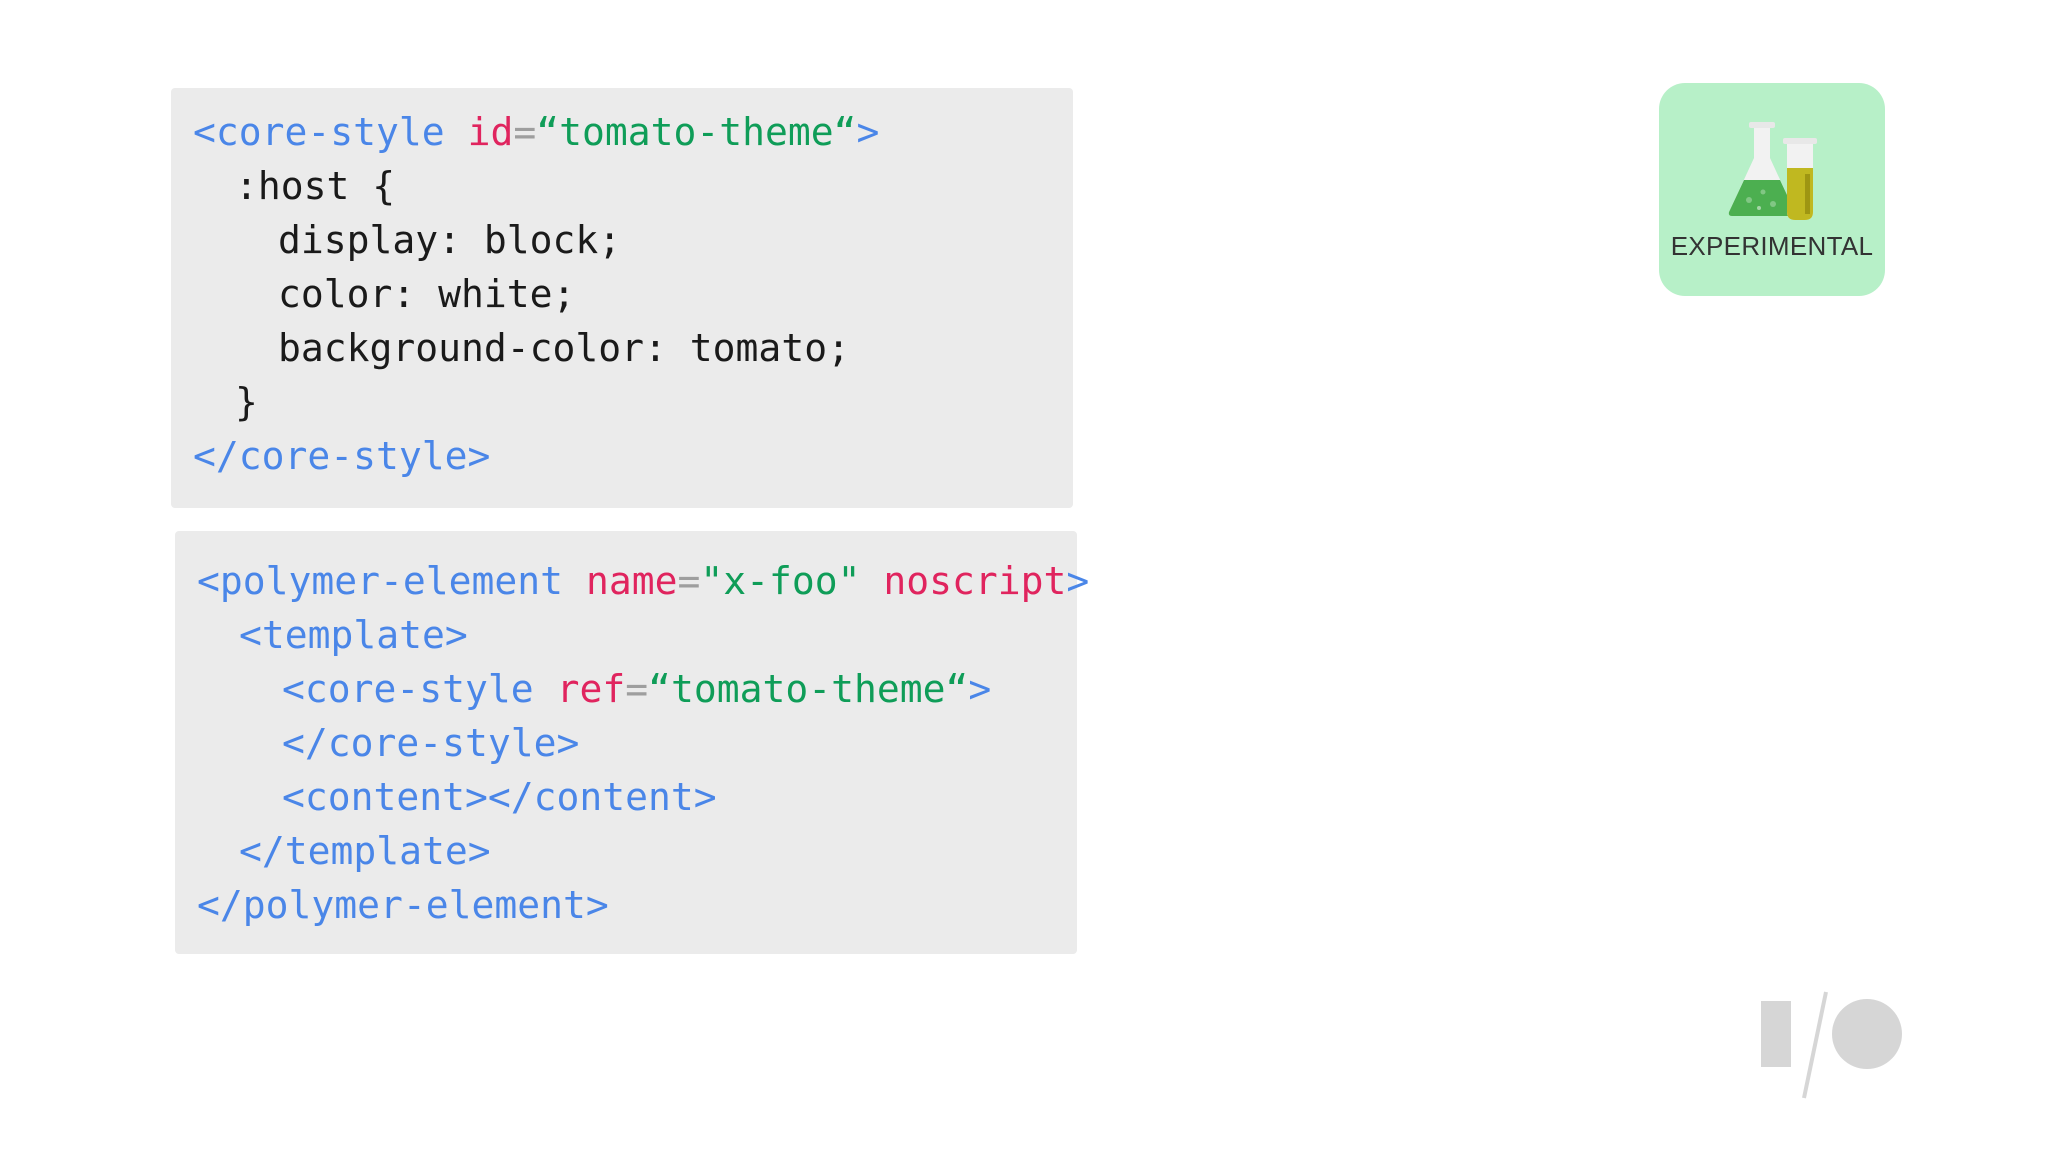 Image resolution: width=2048 pixels, height=1152 pixels. What do you see at coordinates (591, 689) in the screenshot?
I see `code-attribute: ref` at bounding box center [591, 689].